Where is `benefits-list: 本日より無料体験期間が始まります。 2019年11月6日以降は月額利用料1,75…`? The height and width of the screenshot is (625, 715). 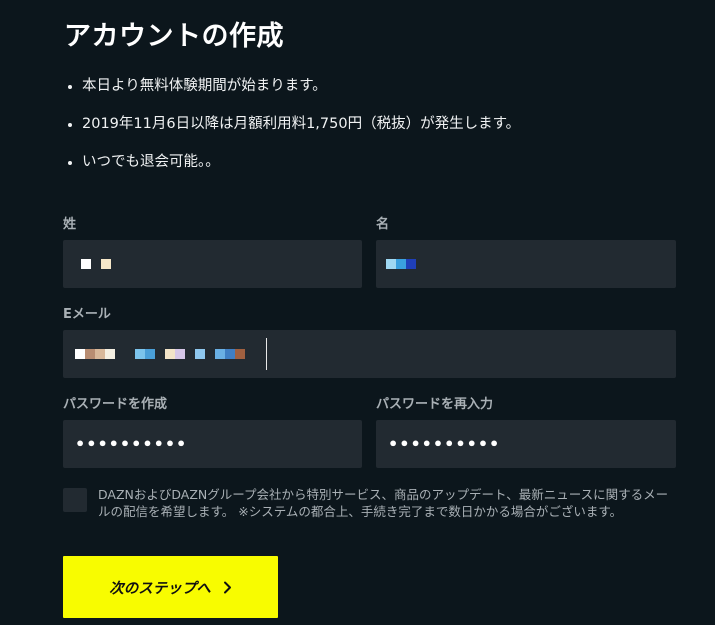
benefits-list: 本日より無料体験期間が始まります。 2019年11月6日以降は月額利用料1,75… is located at coordinates (292, 129).